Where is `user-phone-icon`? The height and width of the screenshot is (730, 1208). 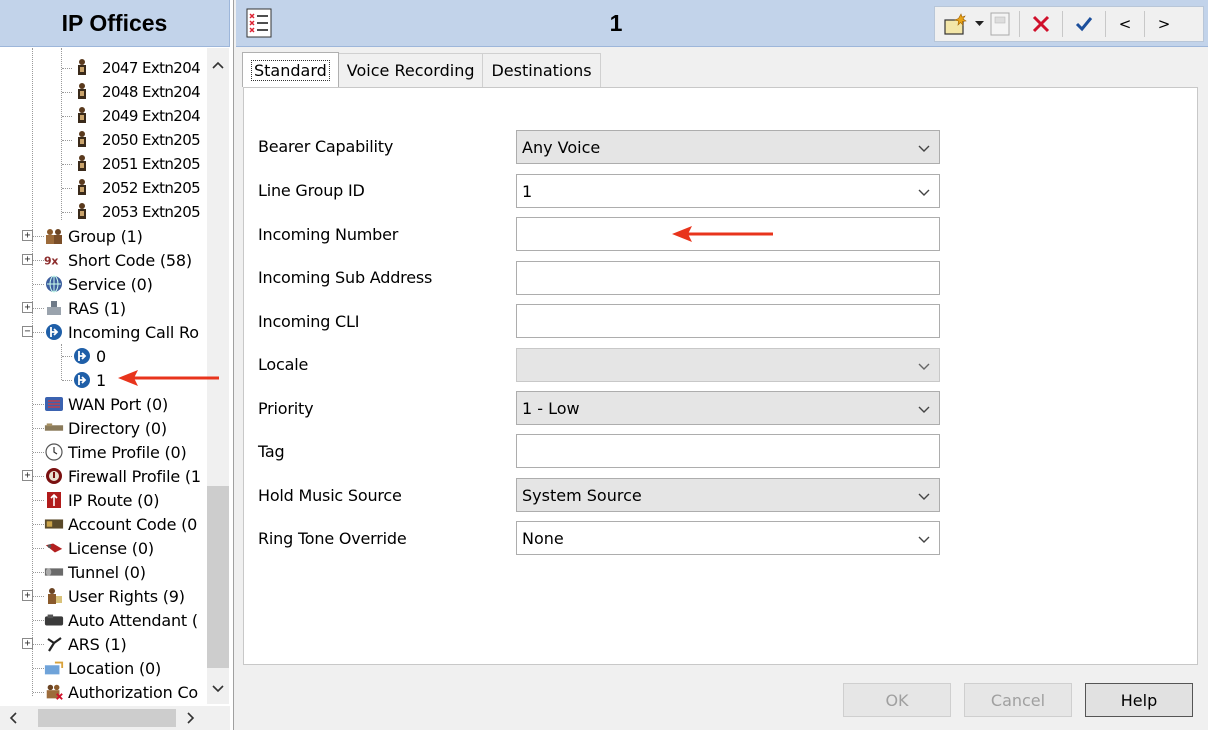
user-phone-icon is located at coordinates (82, 212).